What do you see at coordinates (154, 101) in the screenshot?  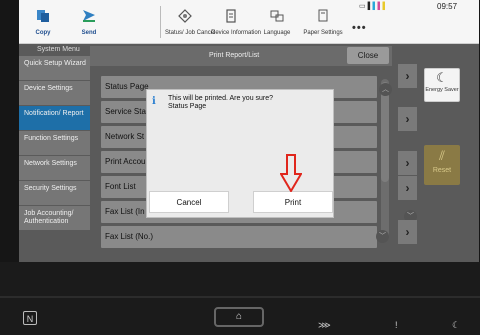 I see `info-icon: i` at bounding box center [154, 101].